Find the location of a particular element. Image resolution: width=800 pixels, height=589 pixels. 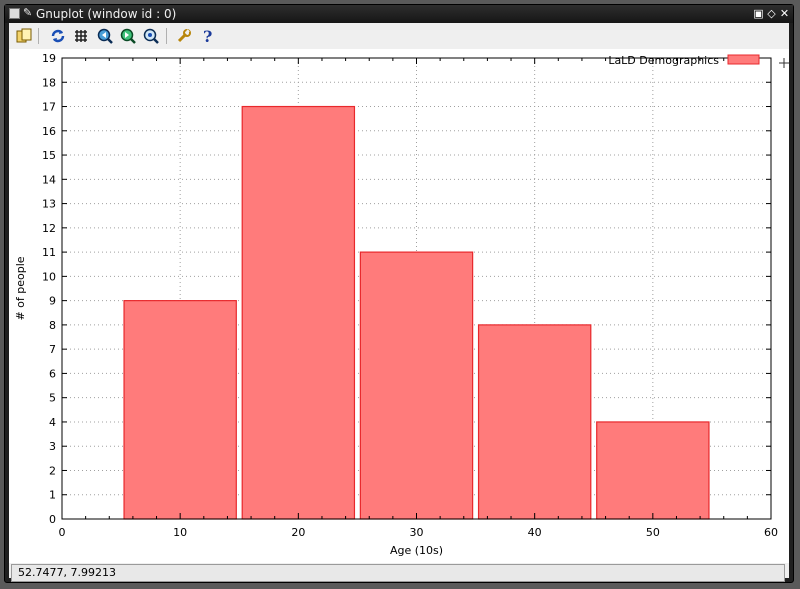

next-zoom-icon is located at coordinates (128, 36).